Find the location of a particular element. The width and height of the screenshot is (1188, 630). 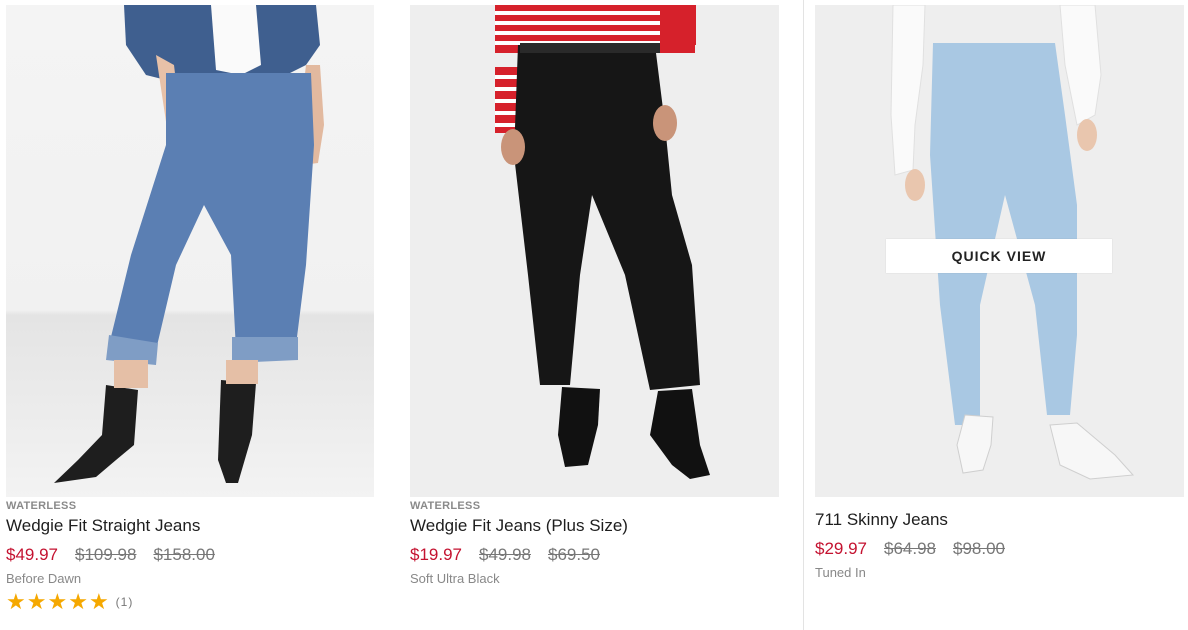

product-photo-jeans-black is located at coordinates (602, 242).